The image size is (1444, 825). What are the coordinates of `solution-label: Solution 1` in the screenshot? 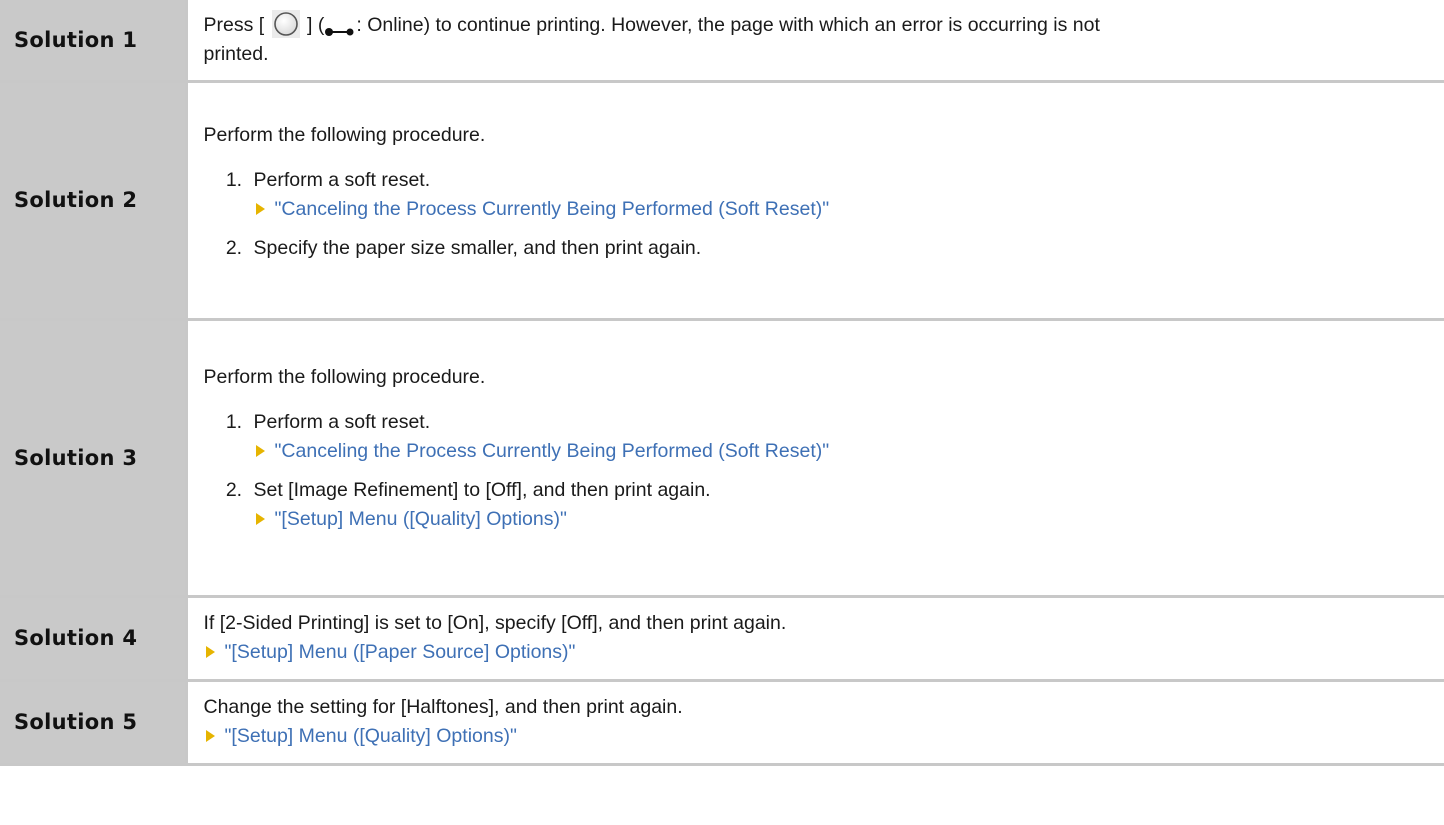 It's located at (76, 39).